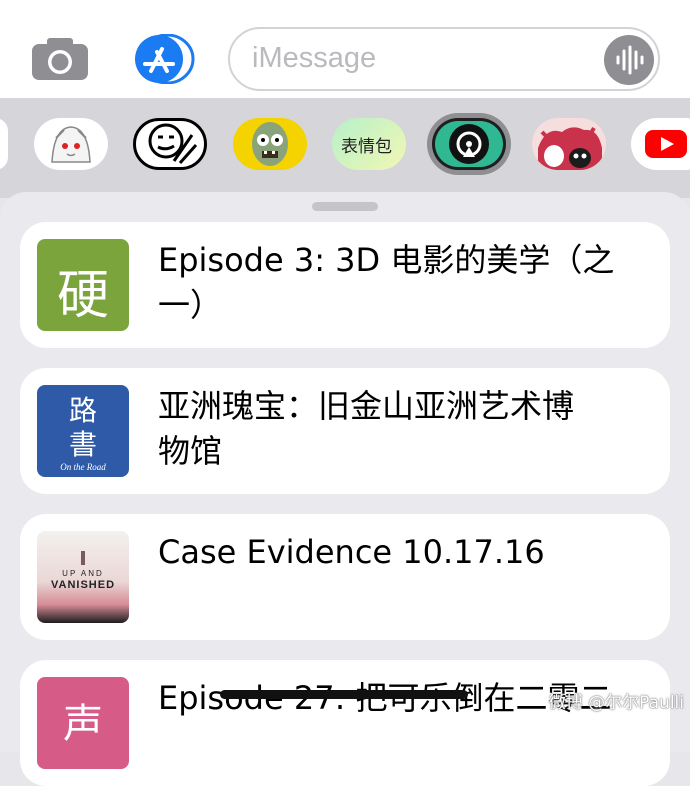 The height and width of the screenshot is (786, 690). What do you see at coordinates (629, 60) in the screenshot?
I see `voice-waveform-icon` at bounding box center [629, 60].